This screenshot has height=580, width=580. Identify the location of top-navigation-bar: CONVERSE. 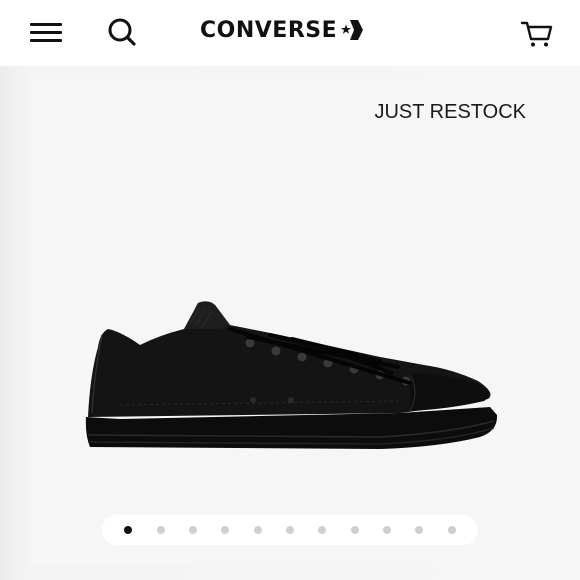
(290, 33).